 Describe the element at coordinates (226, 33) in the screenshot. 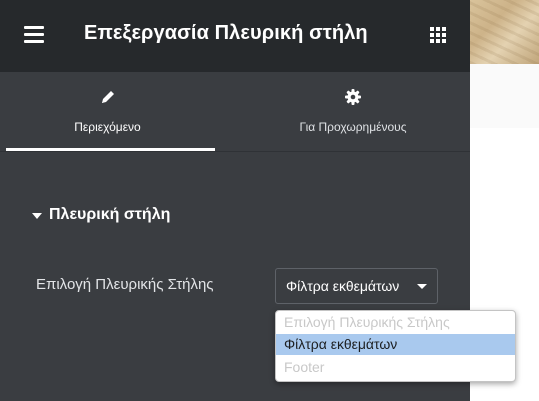

I see `panel-title: Επεξεργασία Πλευρική στήλη` at that location.